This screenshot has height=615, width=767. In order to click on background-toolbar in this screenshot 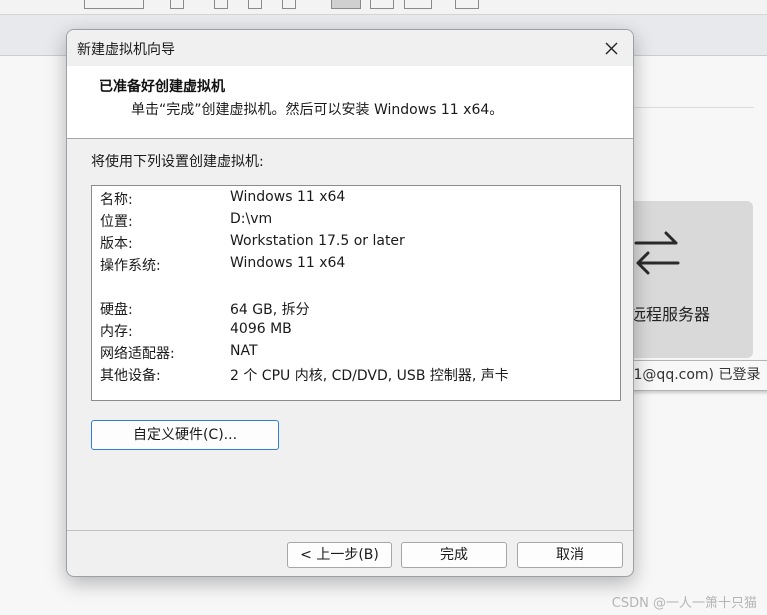, I will do `click(383, 7)`.